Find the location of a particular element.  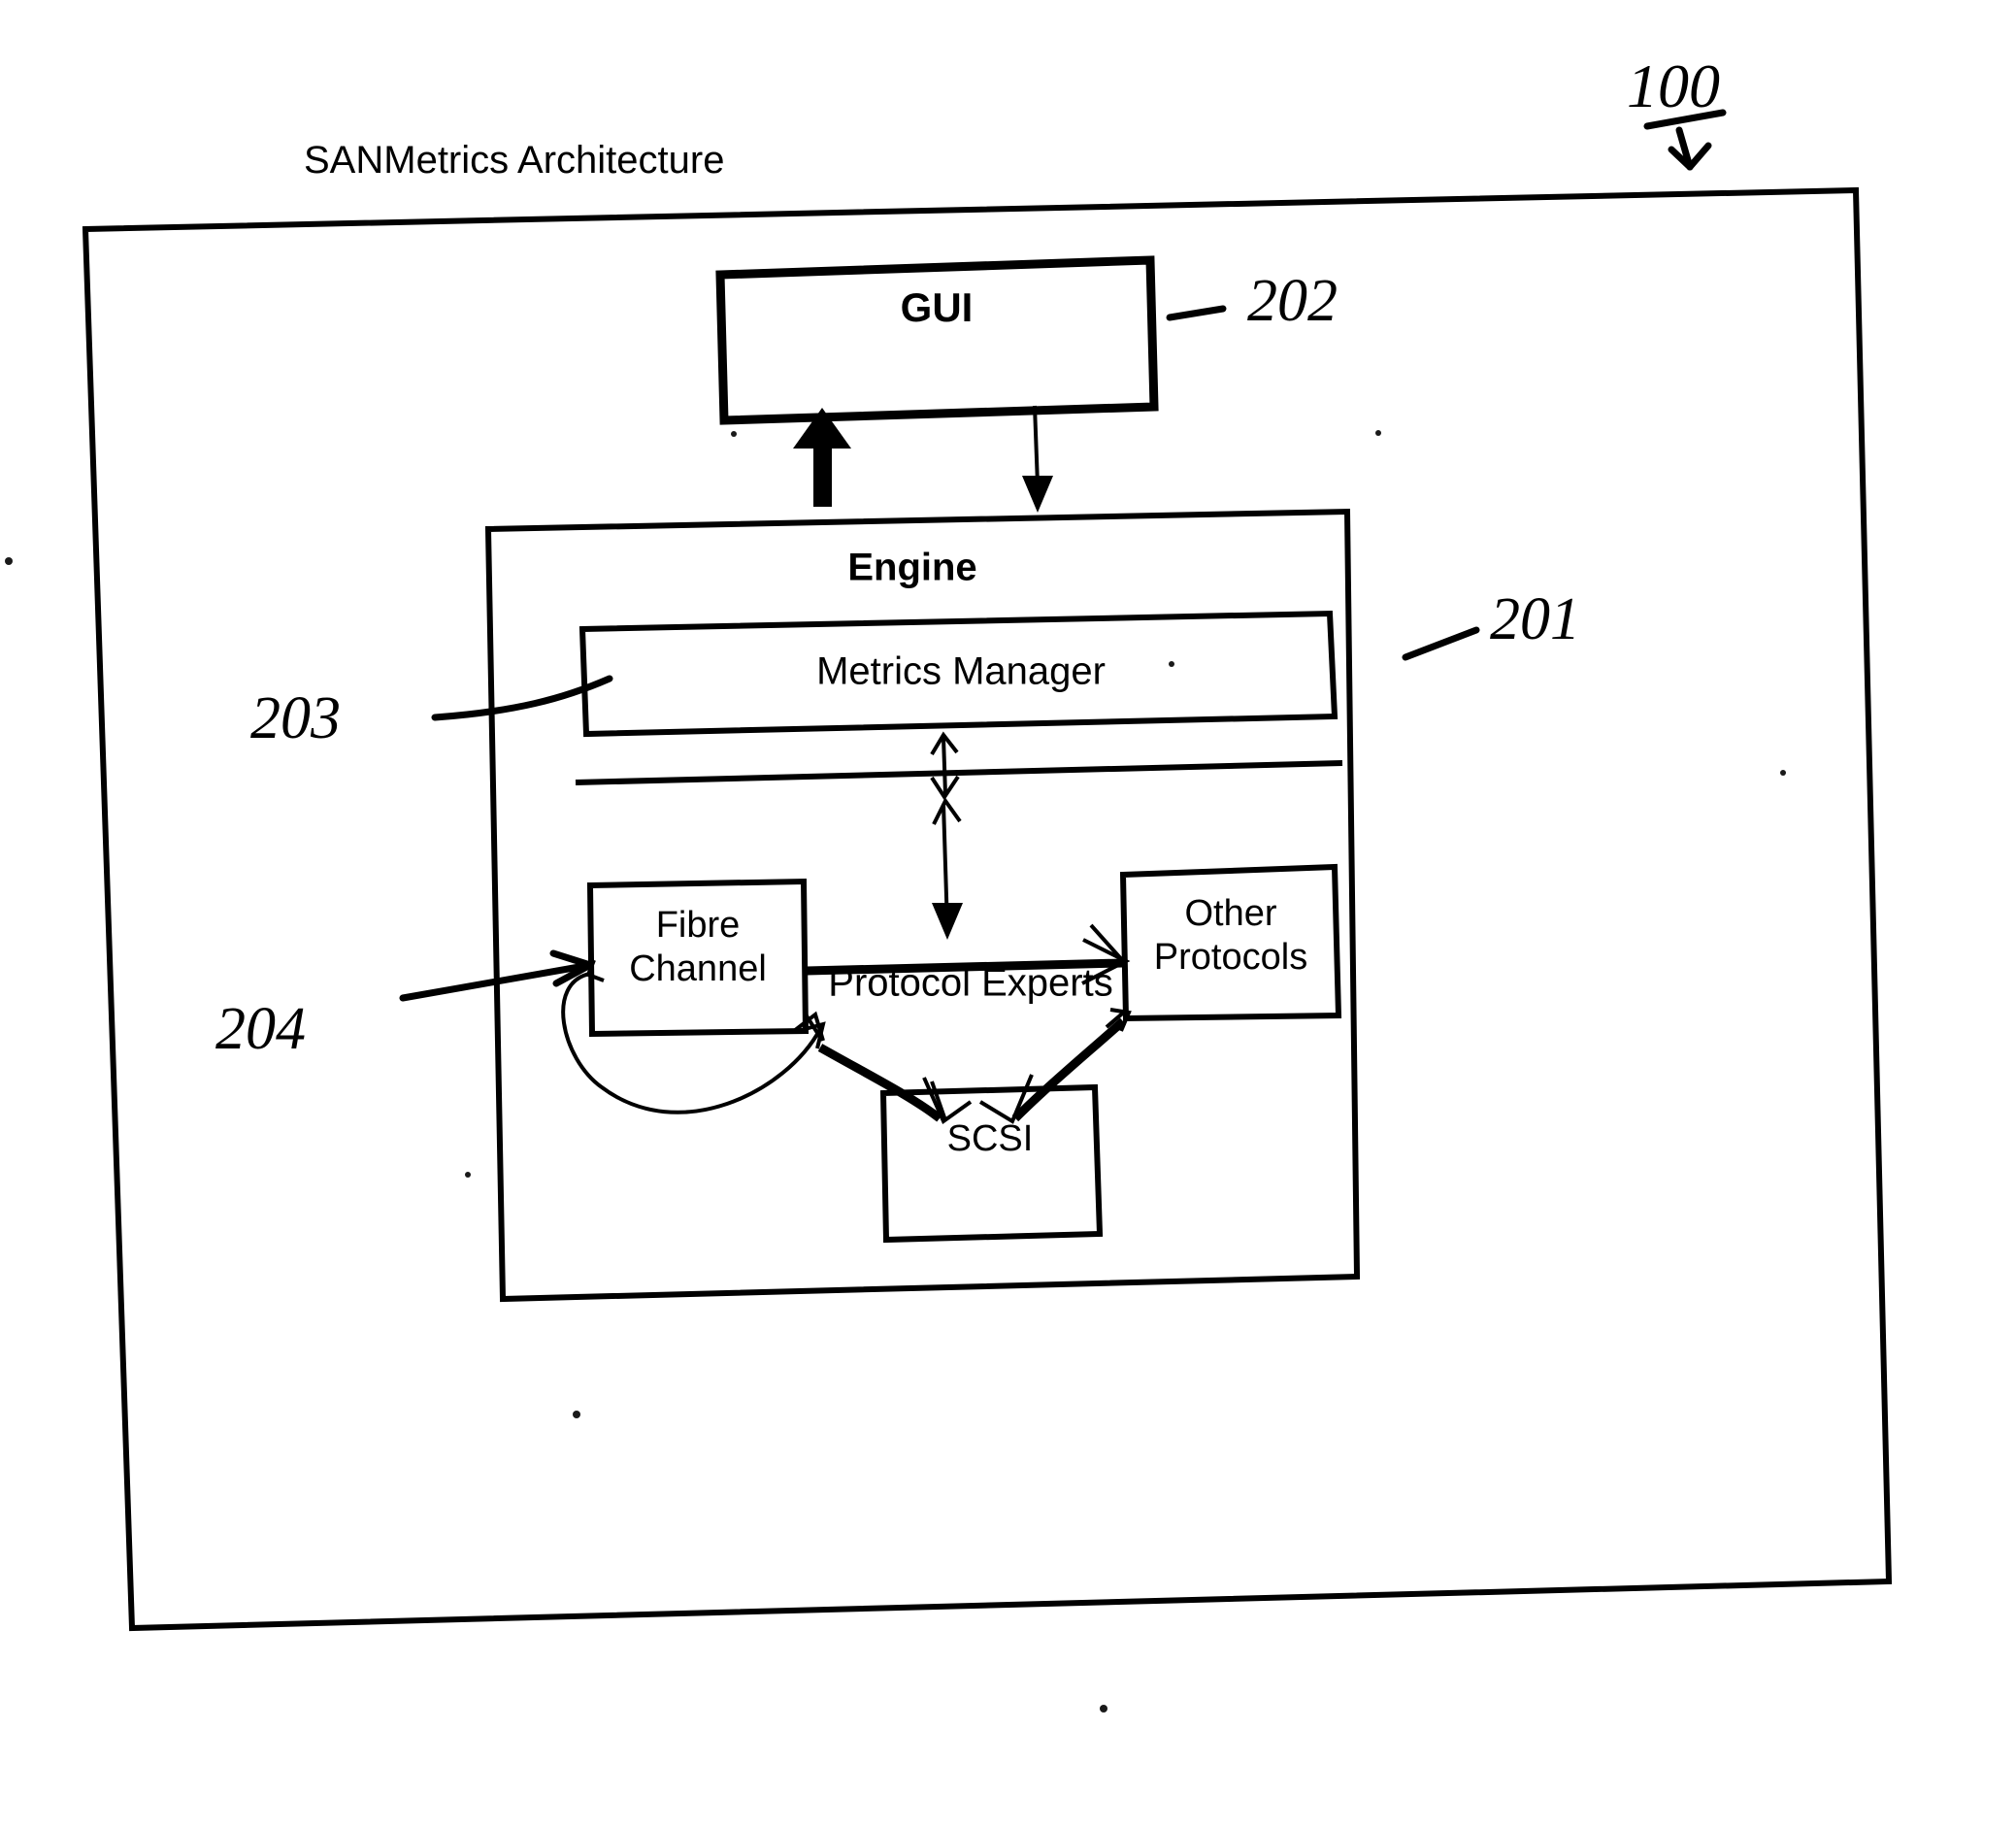

ref-202-text: 202 is located at coordinates (1292, 301).